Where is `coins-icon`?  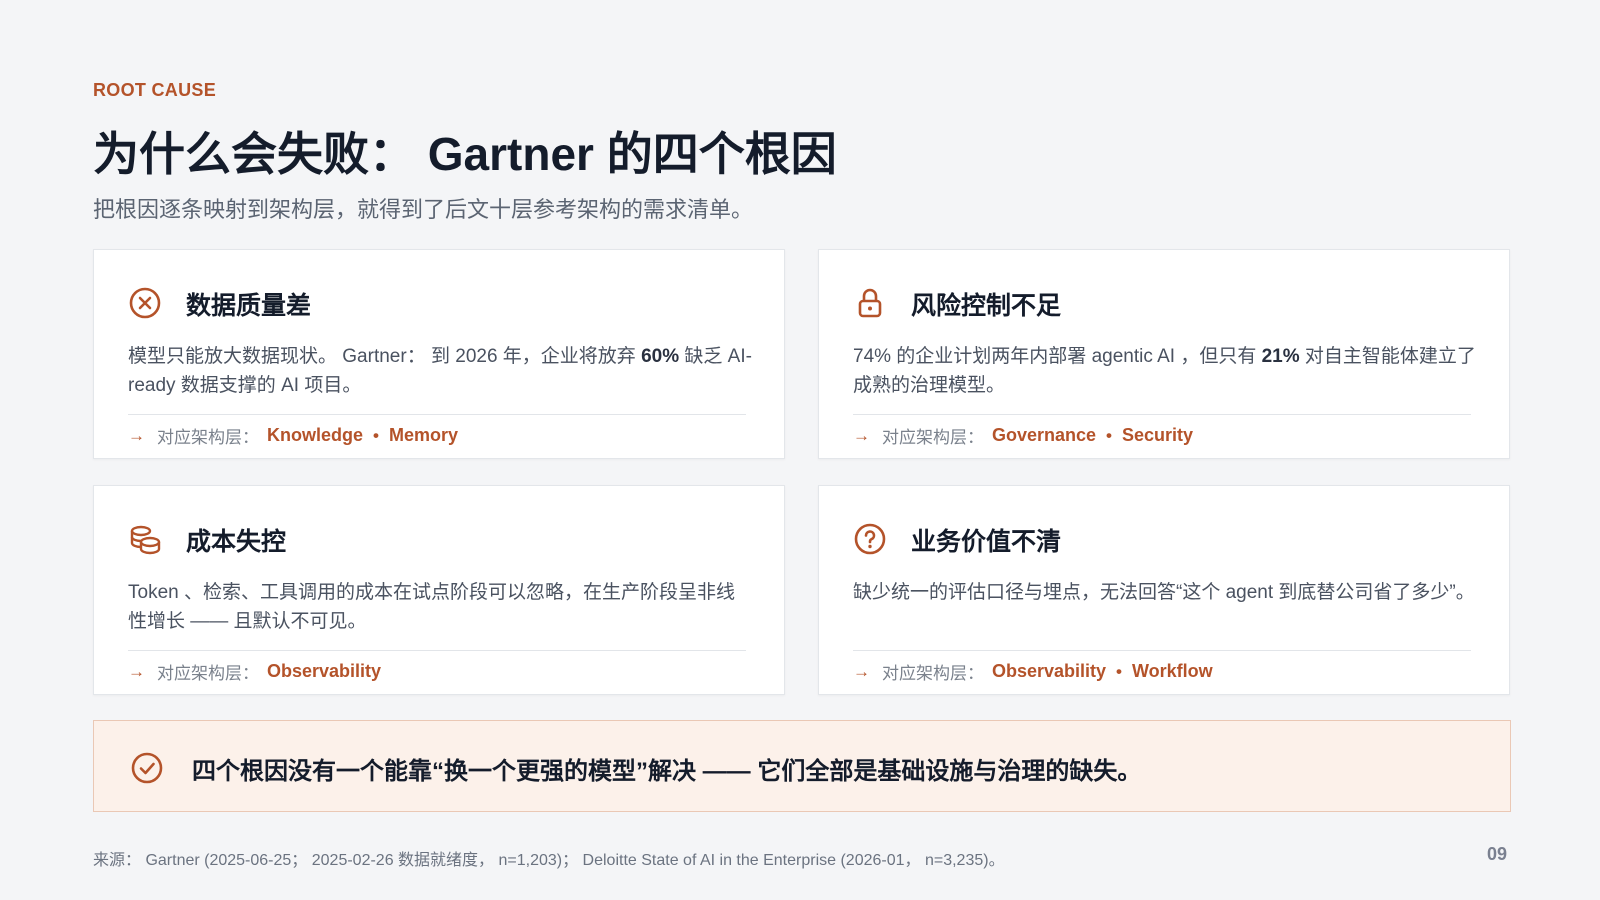 coins-icon is located at coordinates (145, 539).